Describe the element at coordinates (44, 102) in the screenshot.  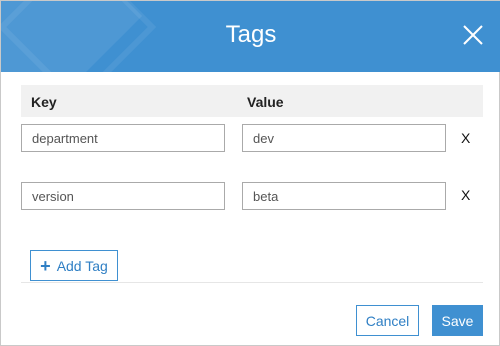
I see `column-header-key: Key` at that location.